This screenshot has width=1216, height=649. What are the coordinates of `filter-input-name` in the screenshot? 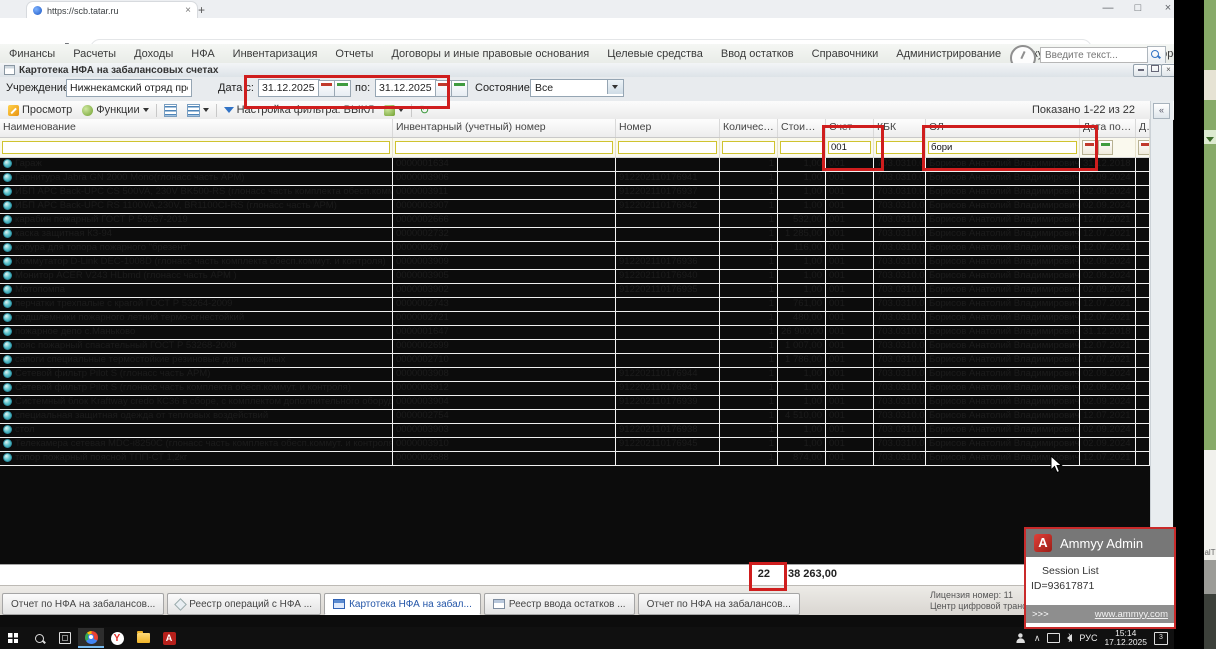 It's located at (196, 147).